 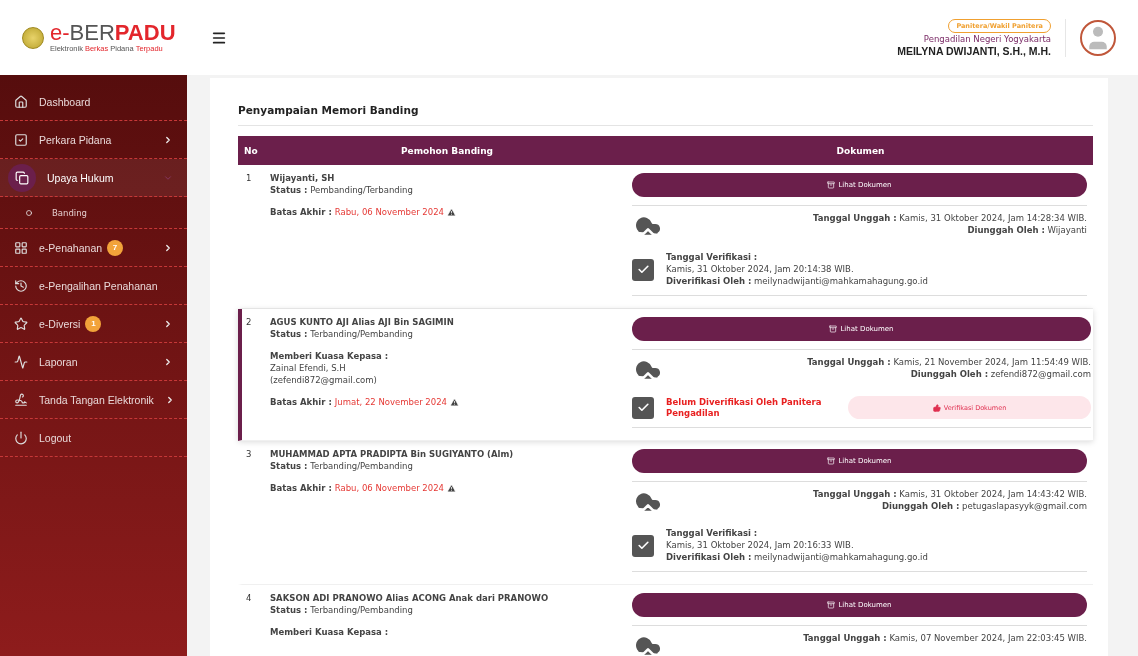 I want to click on appellant-name: SAKSON ADI PRANOWO Alias ACONG Anak dari PRANOWO, so click(x=410, y=598).